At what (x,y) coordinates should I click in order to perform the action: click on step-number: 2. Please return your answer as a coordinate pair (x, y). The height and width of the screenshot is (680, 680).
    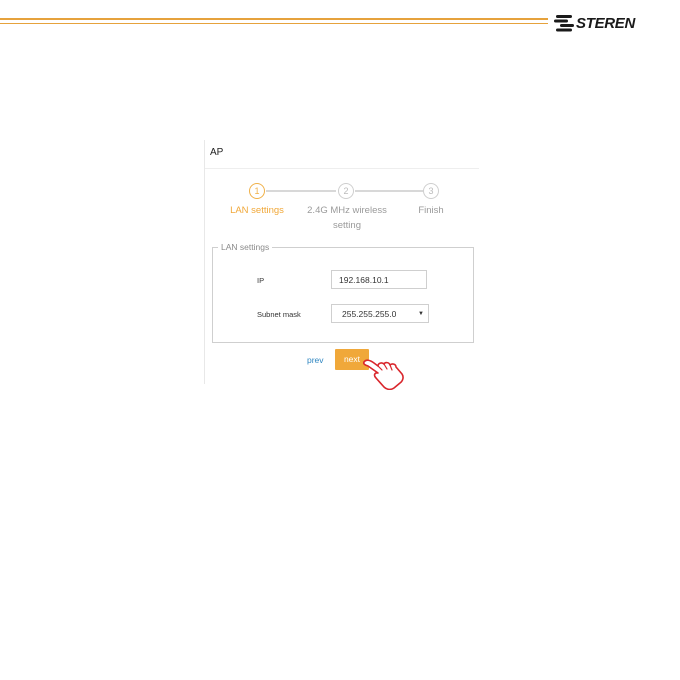
    Looking at the image, I should click on (346, 191).